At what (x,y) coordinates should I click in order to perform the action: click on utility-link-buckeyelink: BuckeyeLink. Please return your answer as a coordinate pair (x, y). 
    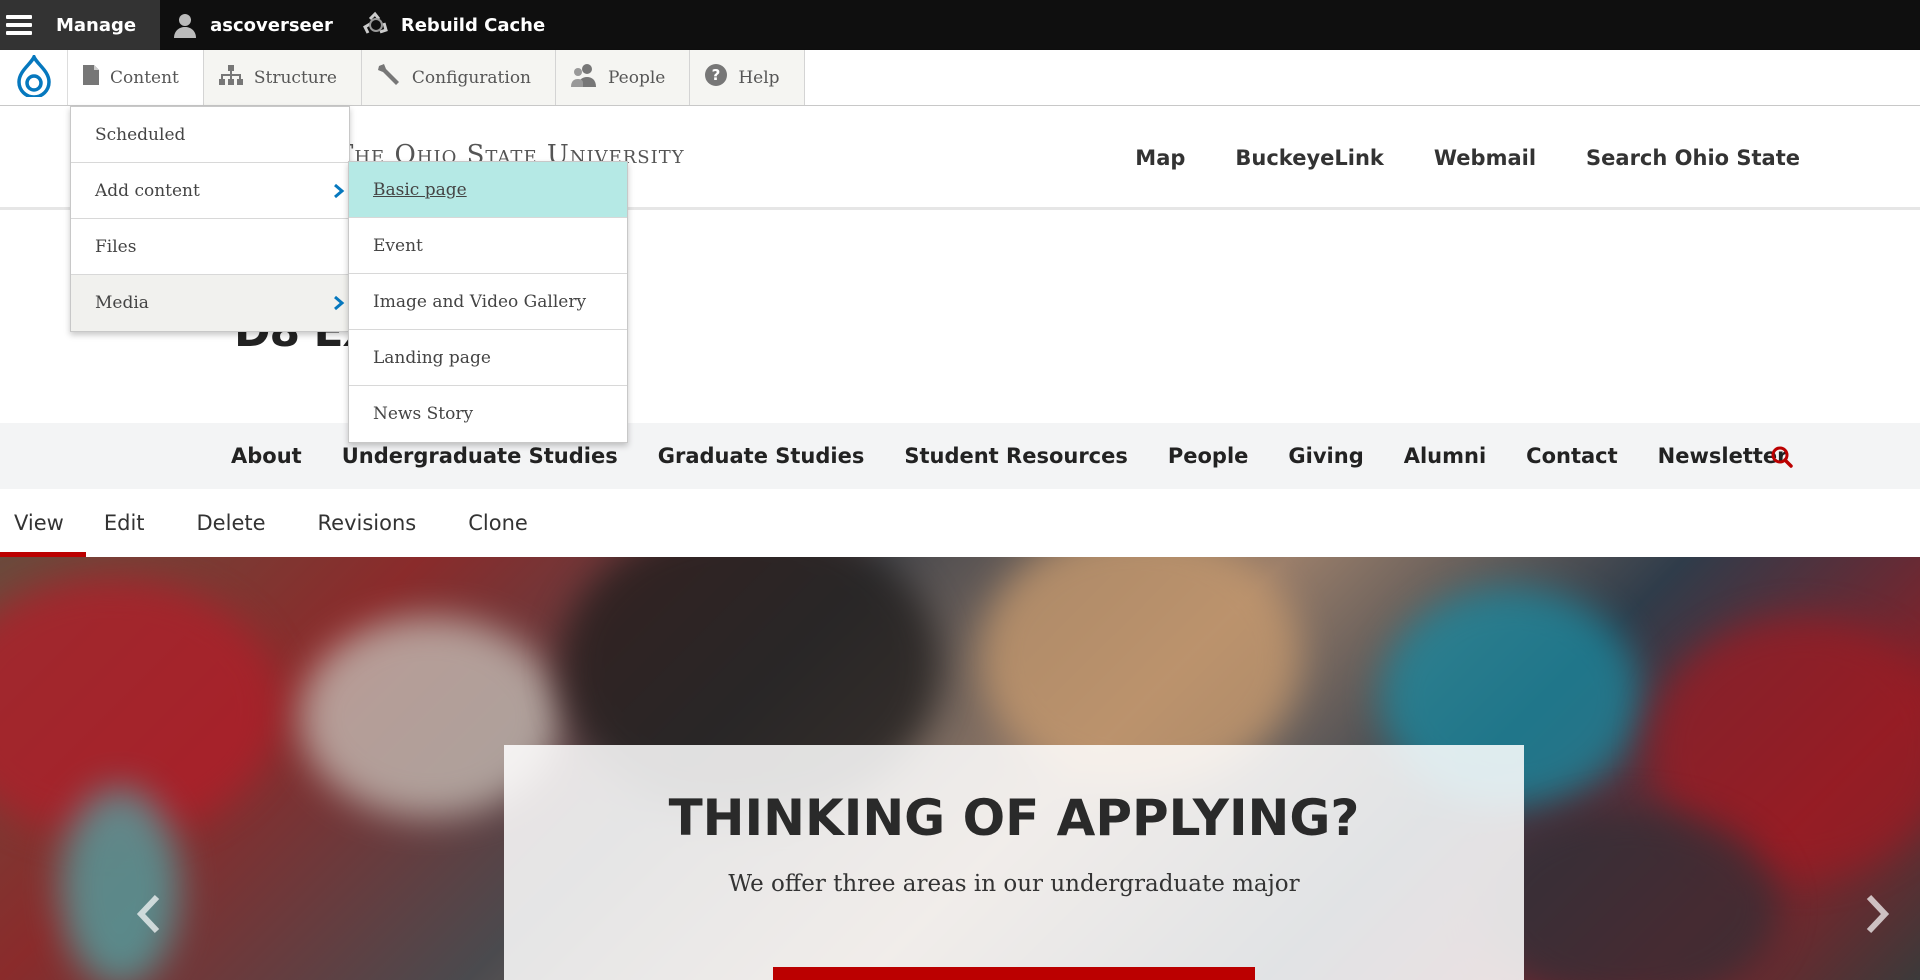
    Looking at the image, I should click on (1309, 158).